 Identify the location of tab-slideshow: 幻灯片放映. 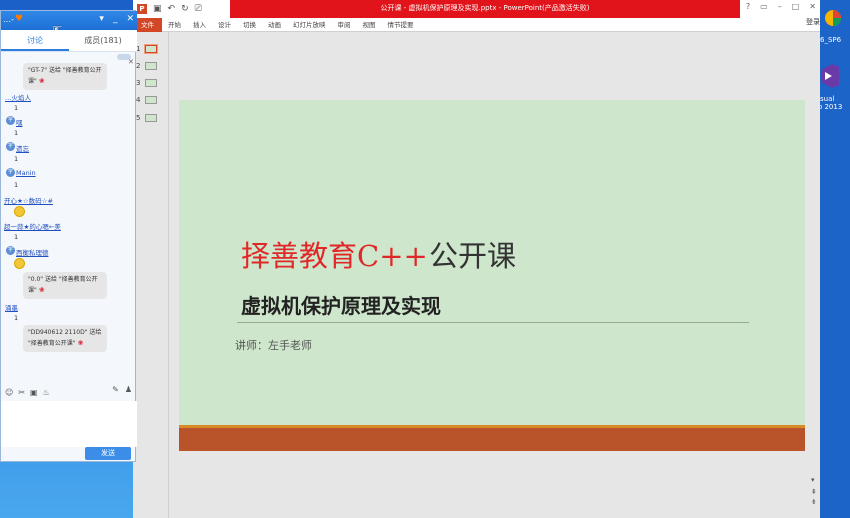
(309, 25).